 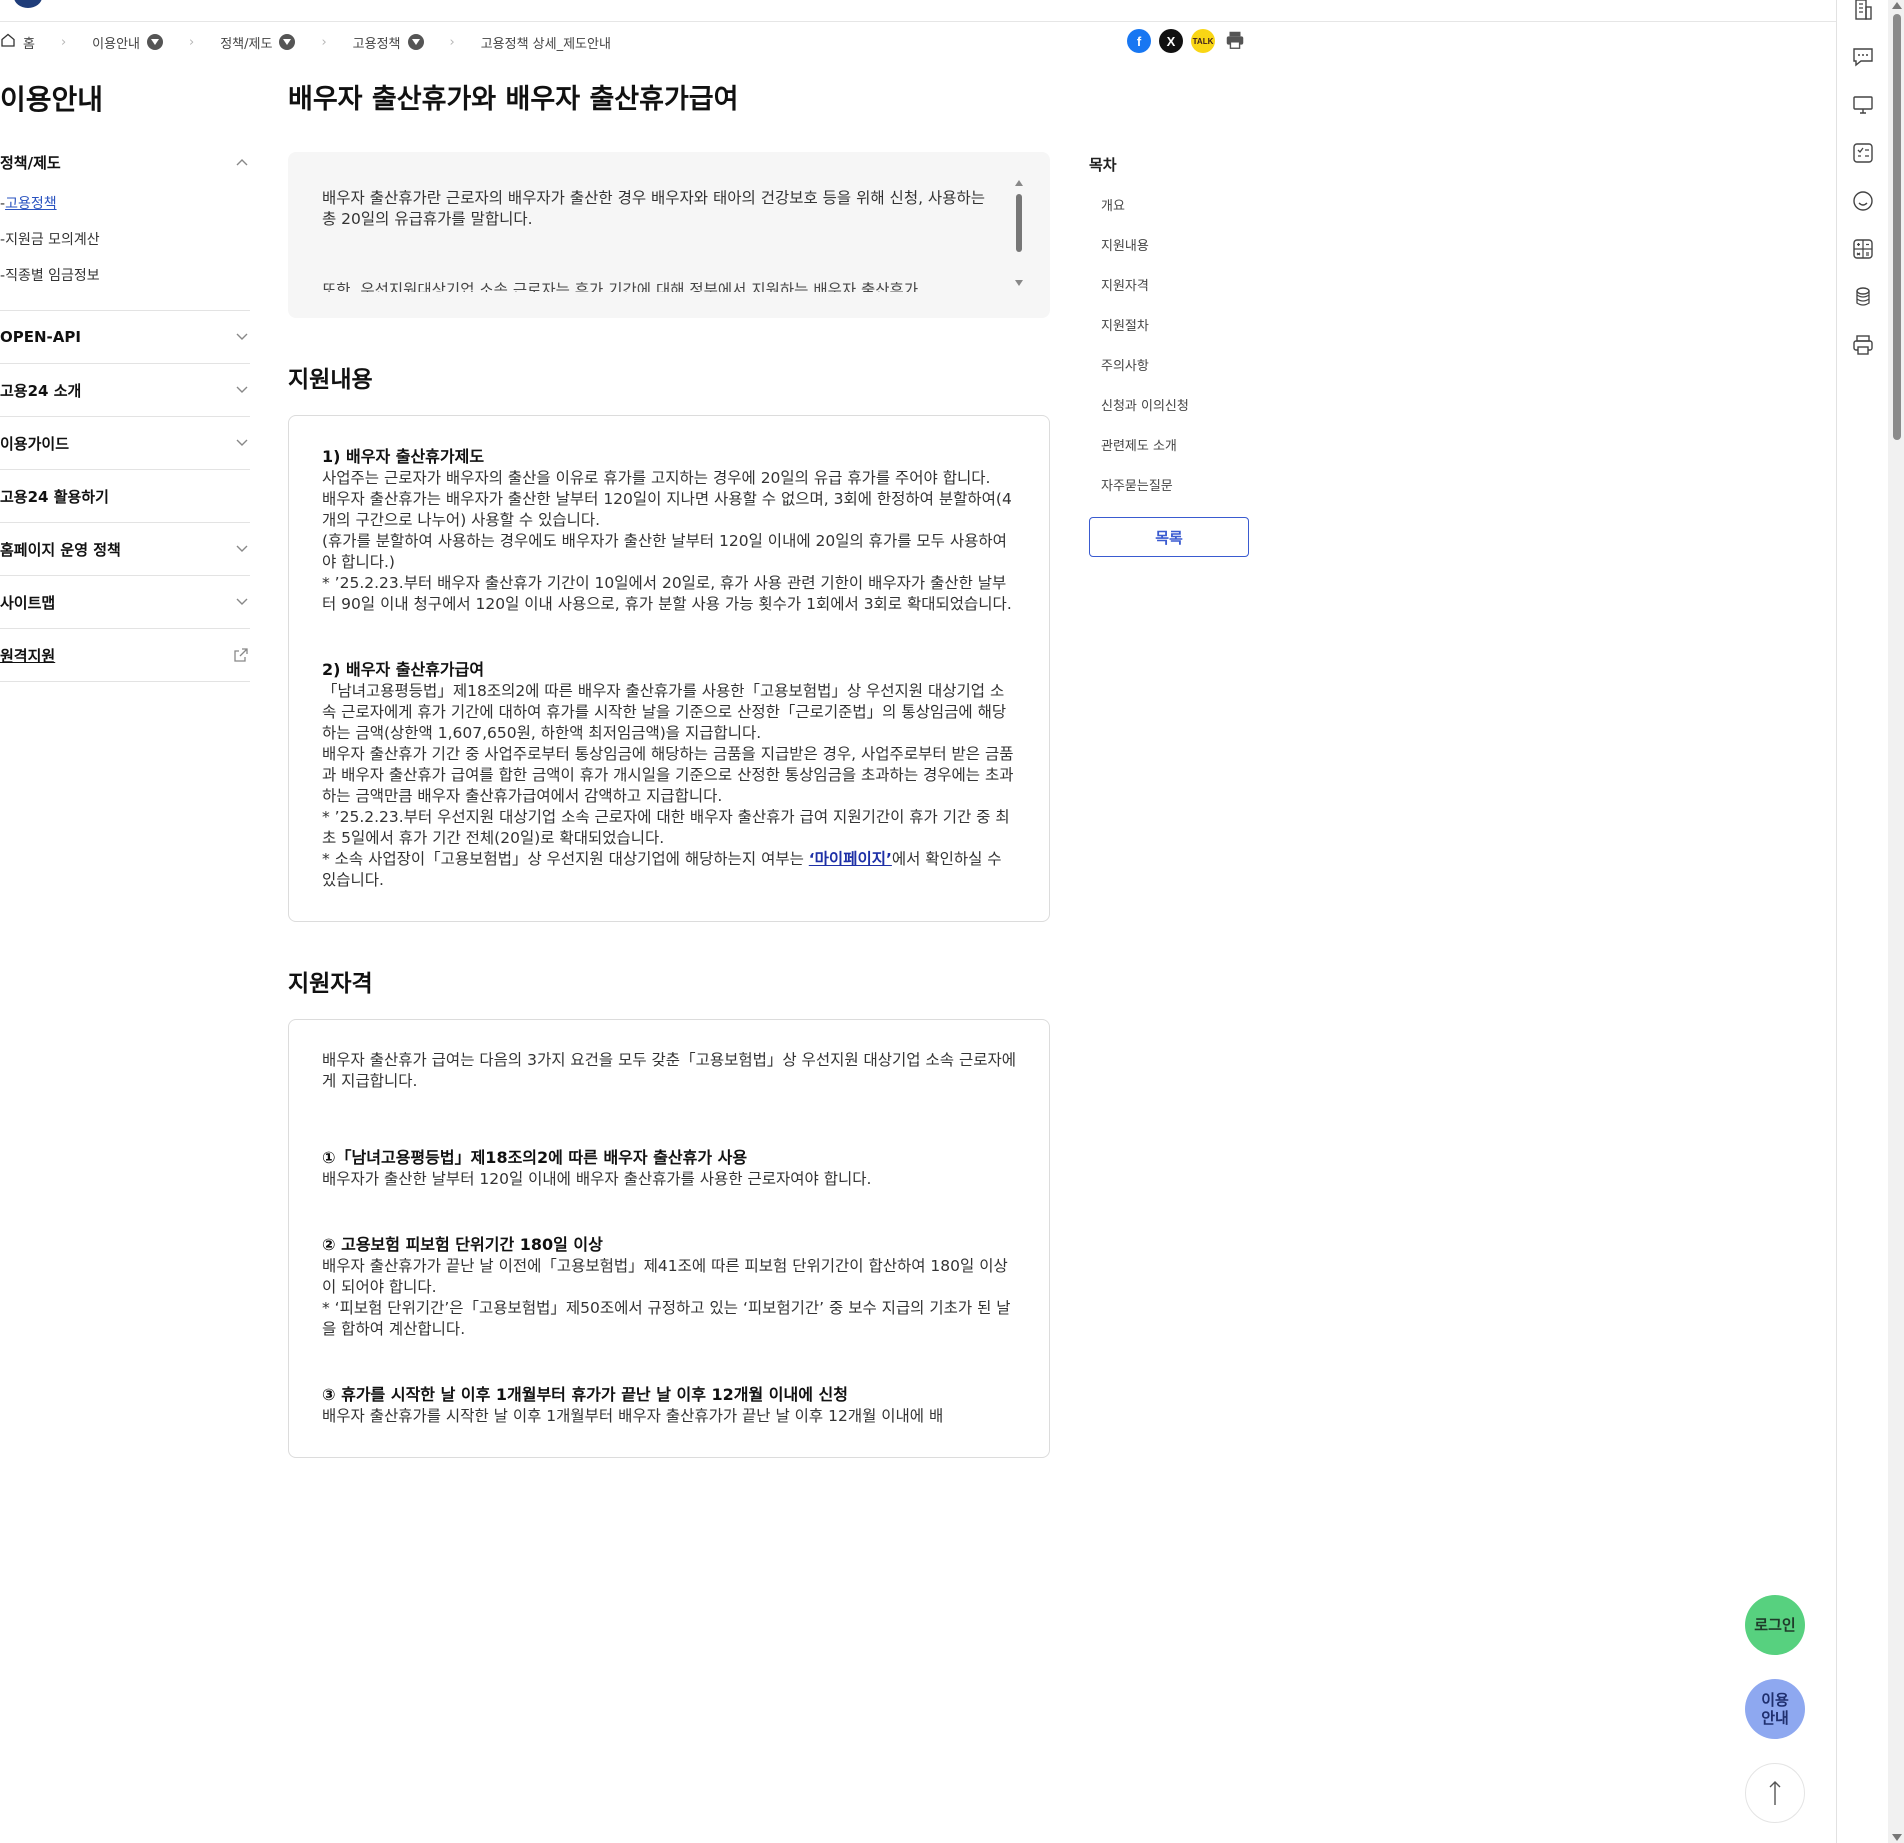 I want to click on guide-floating-button: 이용 안내, so click(x=1775, y=1709).